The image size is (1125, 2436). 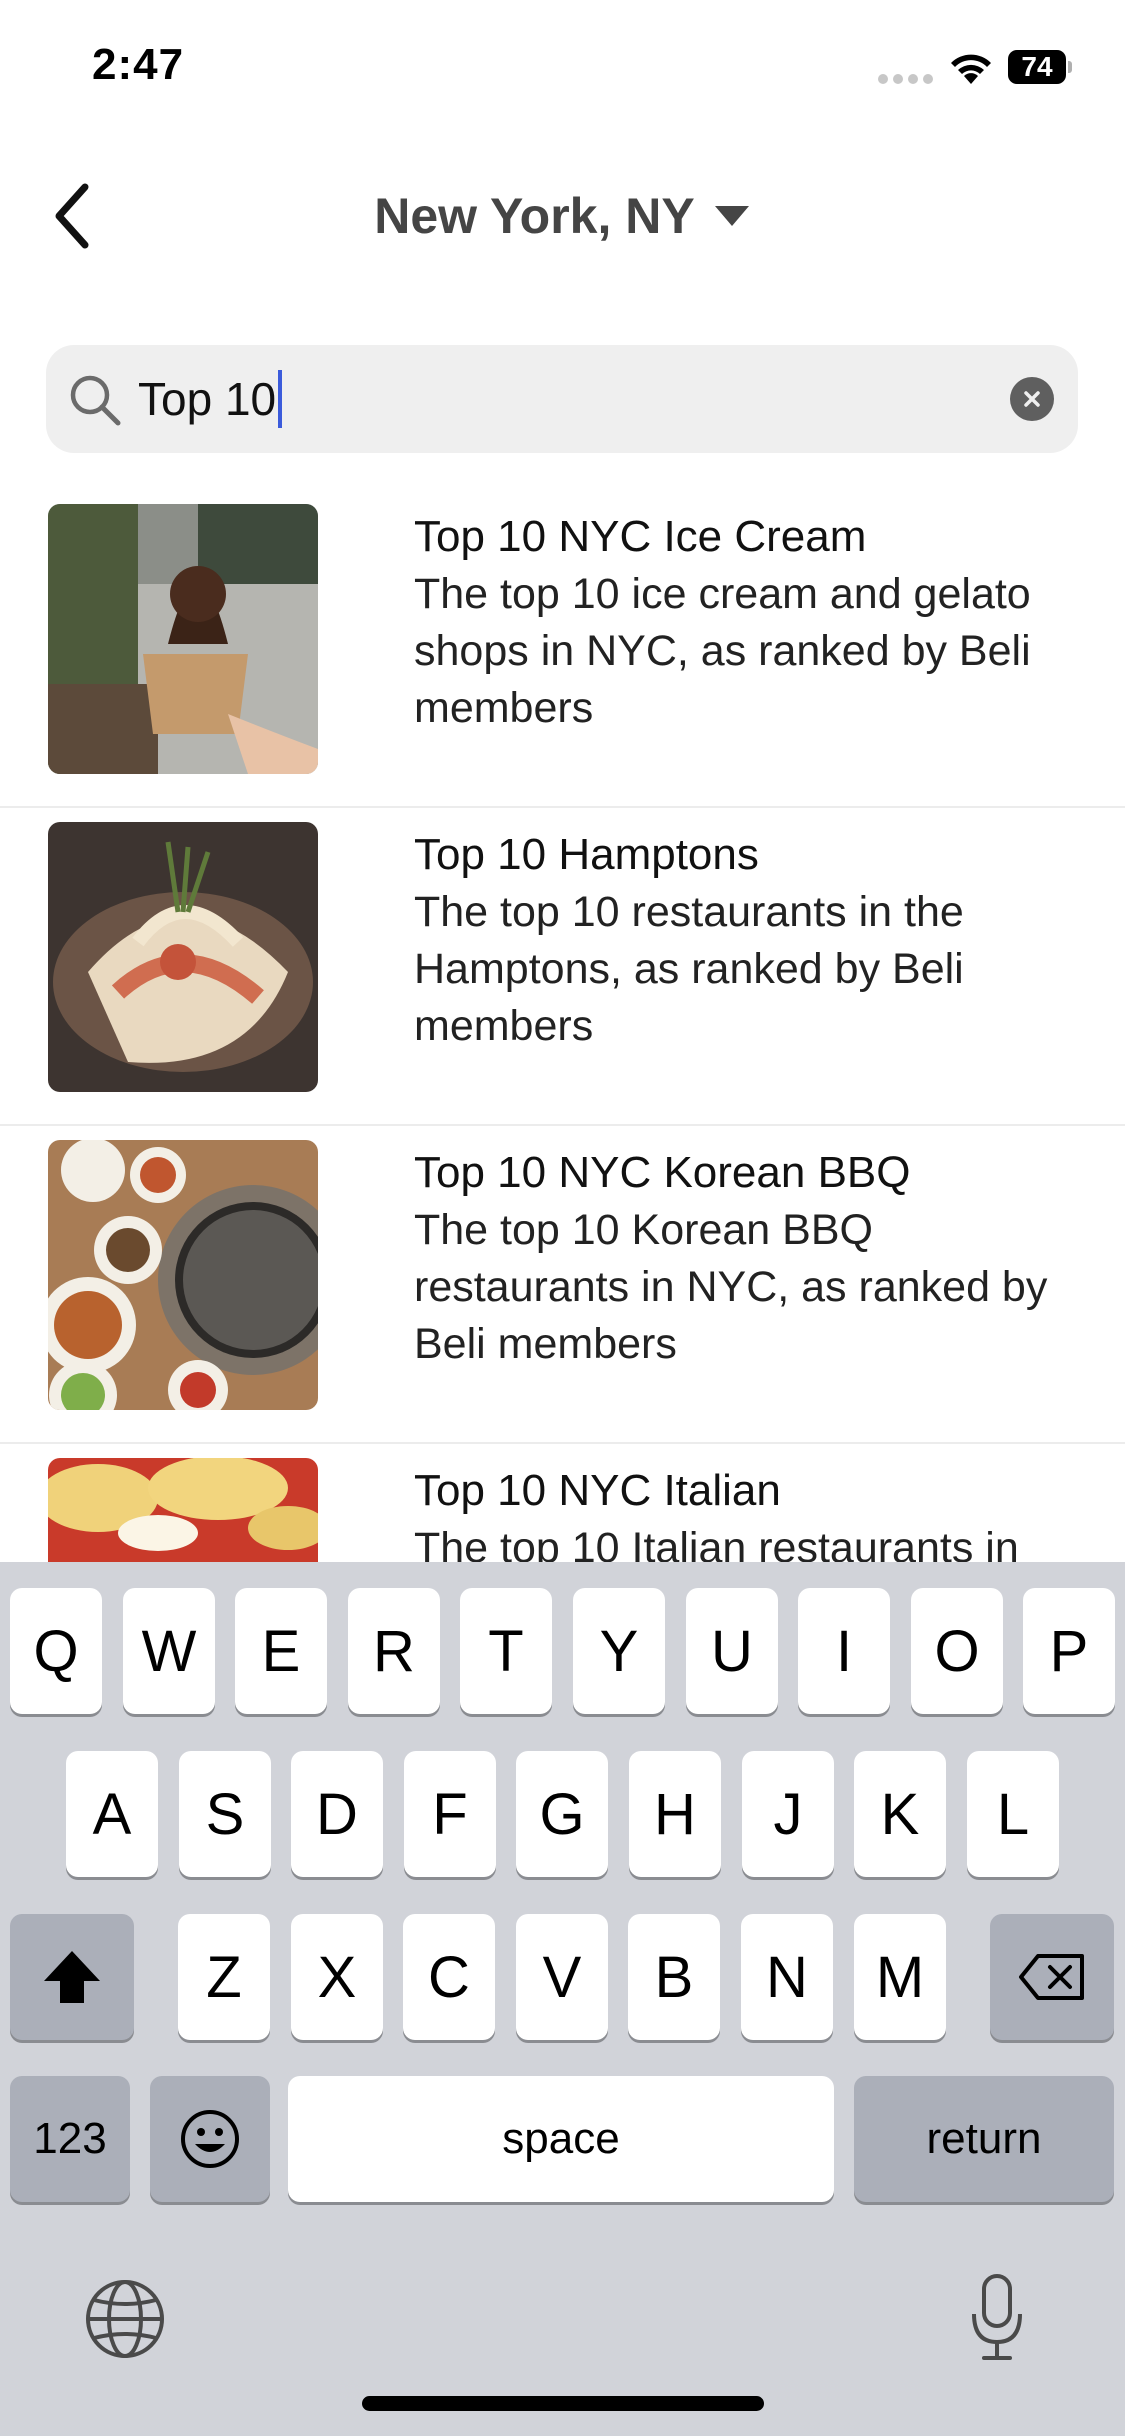 I want to click on key-l: L, so click(x=1013, y=1814).